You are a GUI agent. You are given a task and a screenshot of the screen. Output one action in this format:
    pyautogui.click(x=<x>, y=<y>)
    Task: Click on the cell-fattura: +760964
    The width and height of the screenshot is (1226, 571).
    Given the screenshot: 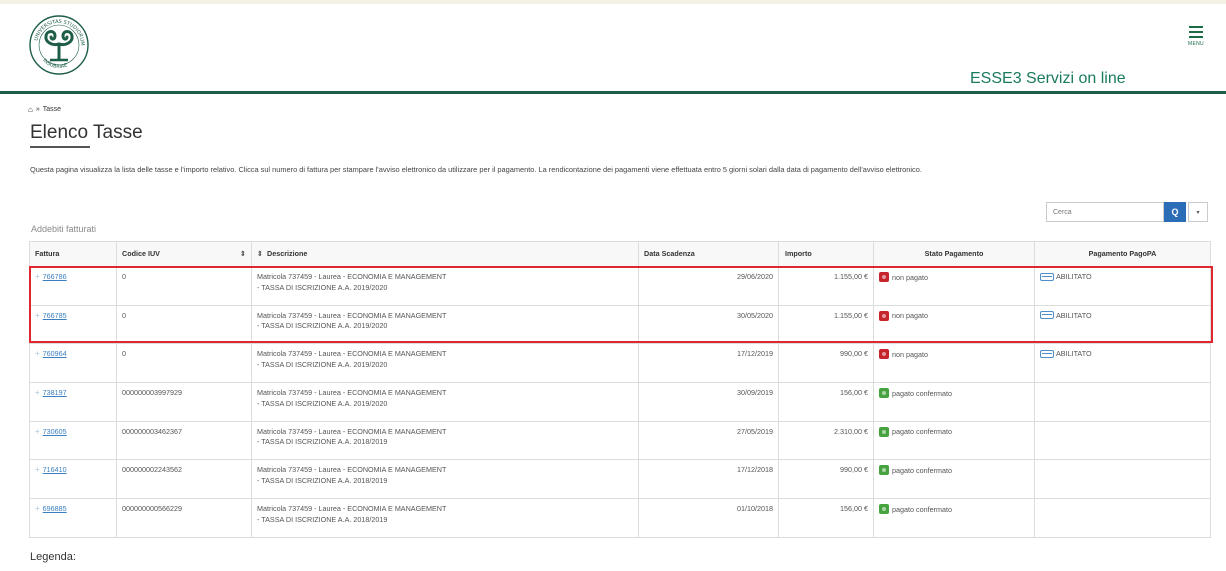 What is the action you would take?
    pyautogui.click(x=73, y=363)
    